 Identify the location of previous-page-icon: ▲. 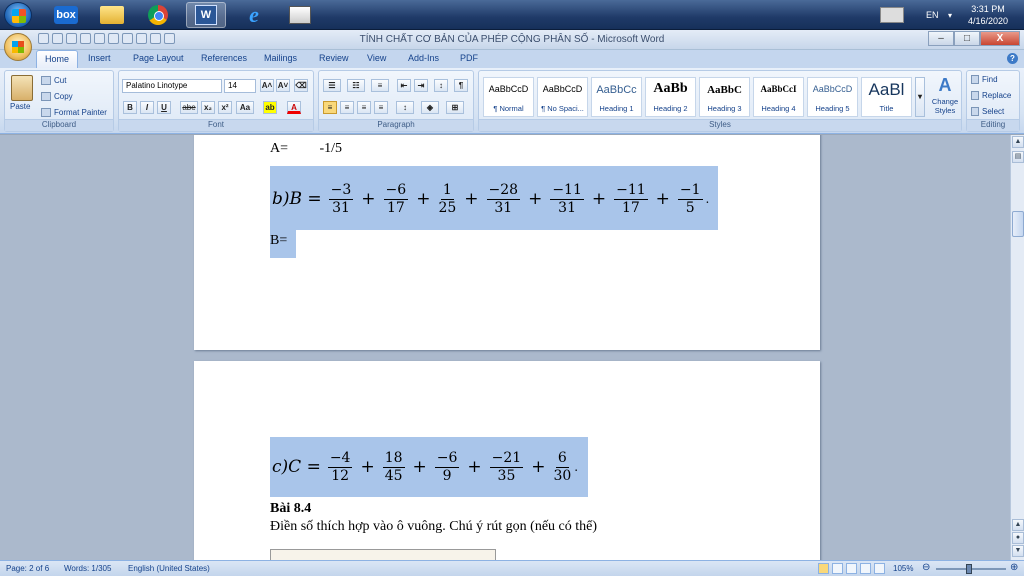
(1018, 525).